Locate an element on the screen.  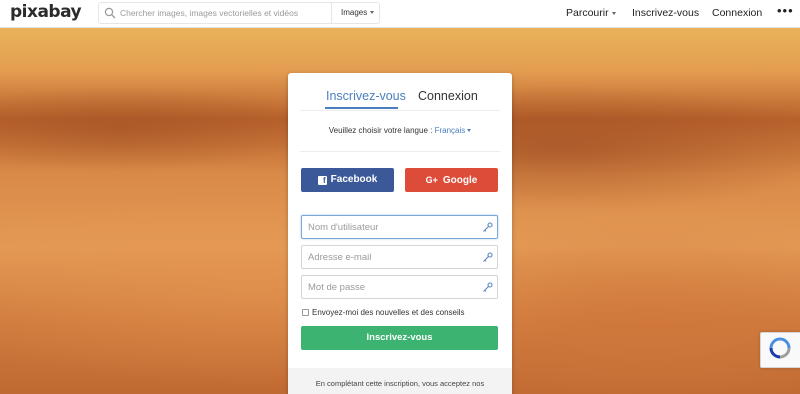
google-plus-icon: G+ is located at coordinates (431, 180).